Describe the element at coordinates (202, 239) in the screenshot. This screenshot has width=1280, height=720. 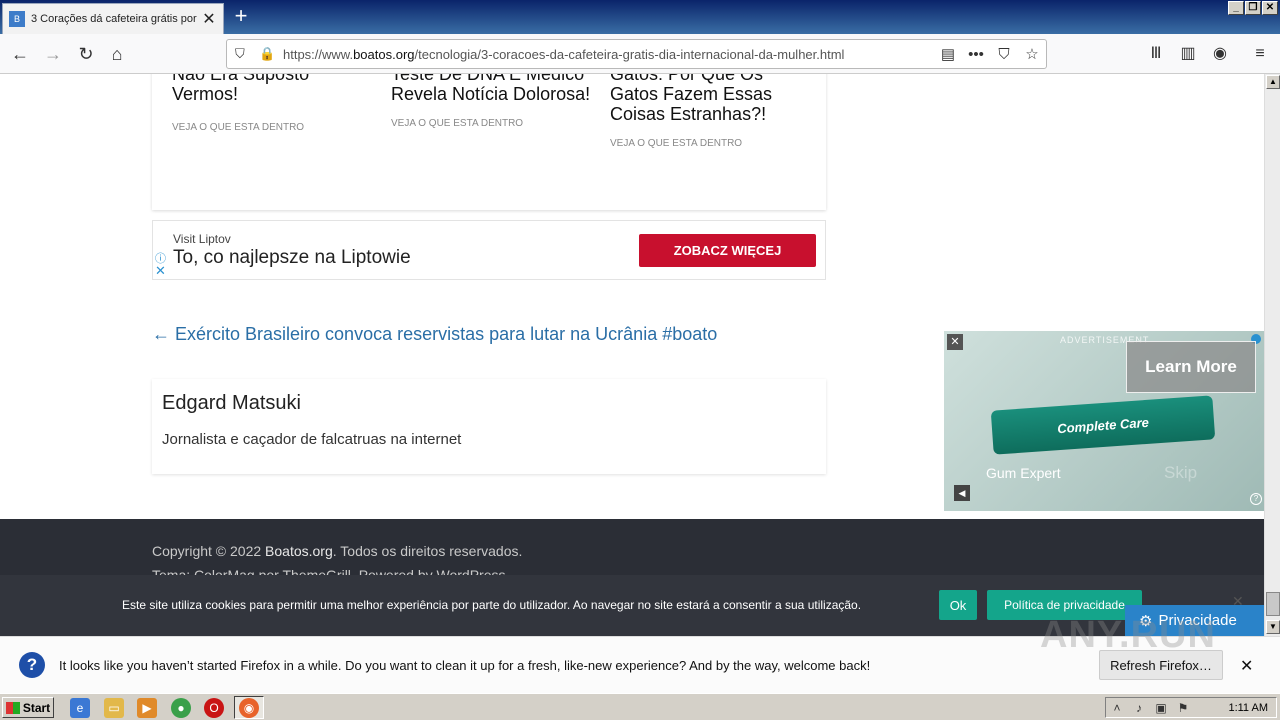
I see `ad-advertiser: Visit Liptov` at that location.